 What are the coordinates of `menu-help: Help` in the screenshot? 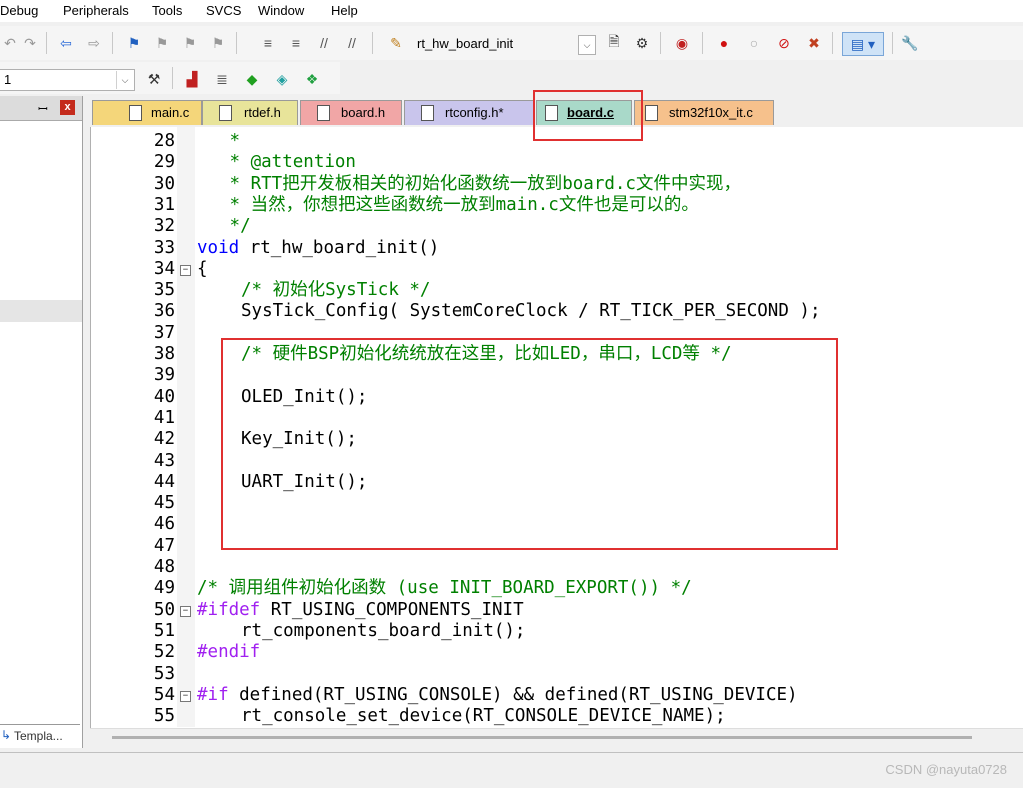 It's located at (344, 10).